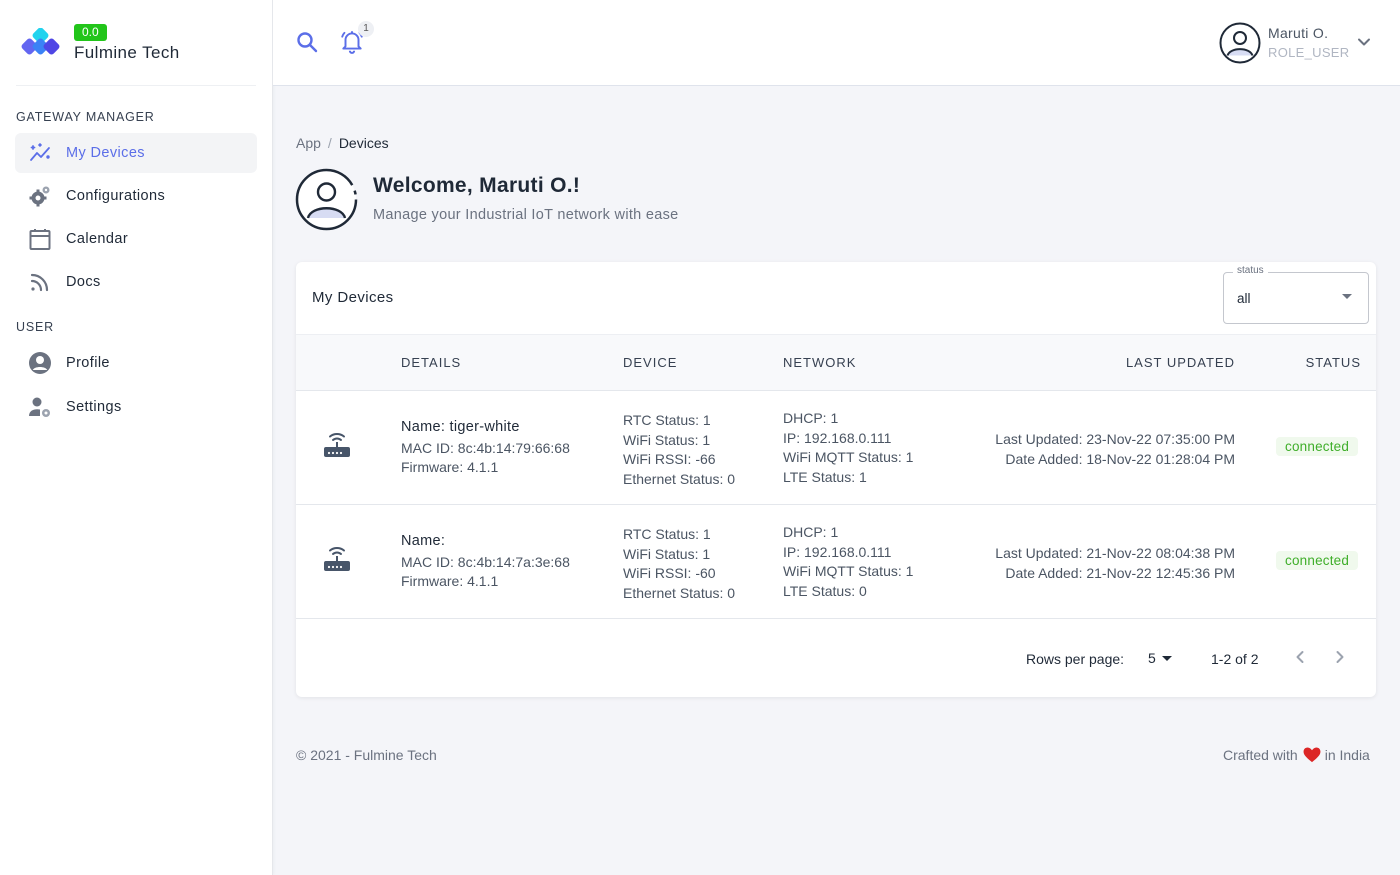 Image resolution: width=1400 pixels, height=875 pixels. Describe the element at coordinates (40, 41) in the screenshot. I see `brand-logo-icon` at that location.